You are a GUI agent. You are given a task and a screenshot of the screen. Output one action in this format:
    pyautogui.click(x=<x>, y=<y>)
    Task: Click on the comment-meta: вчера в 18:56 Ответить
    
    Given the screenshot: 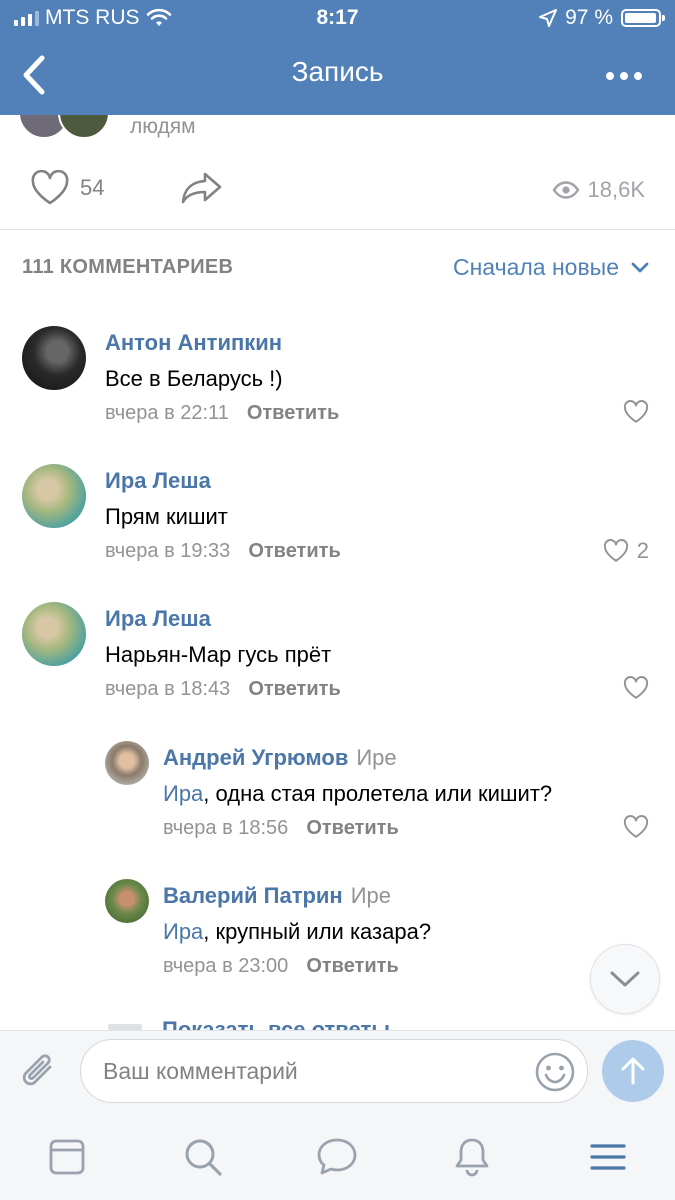 What is the action you would take?
    pyautogui.click(x=281, y=828)
    